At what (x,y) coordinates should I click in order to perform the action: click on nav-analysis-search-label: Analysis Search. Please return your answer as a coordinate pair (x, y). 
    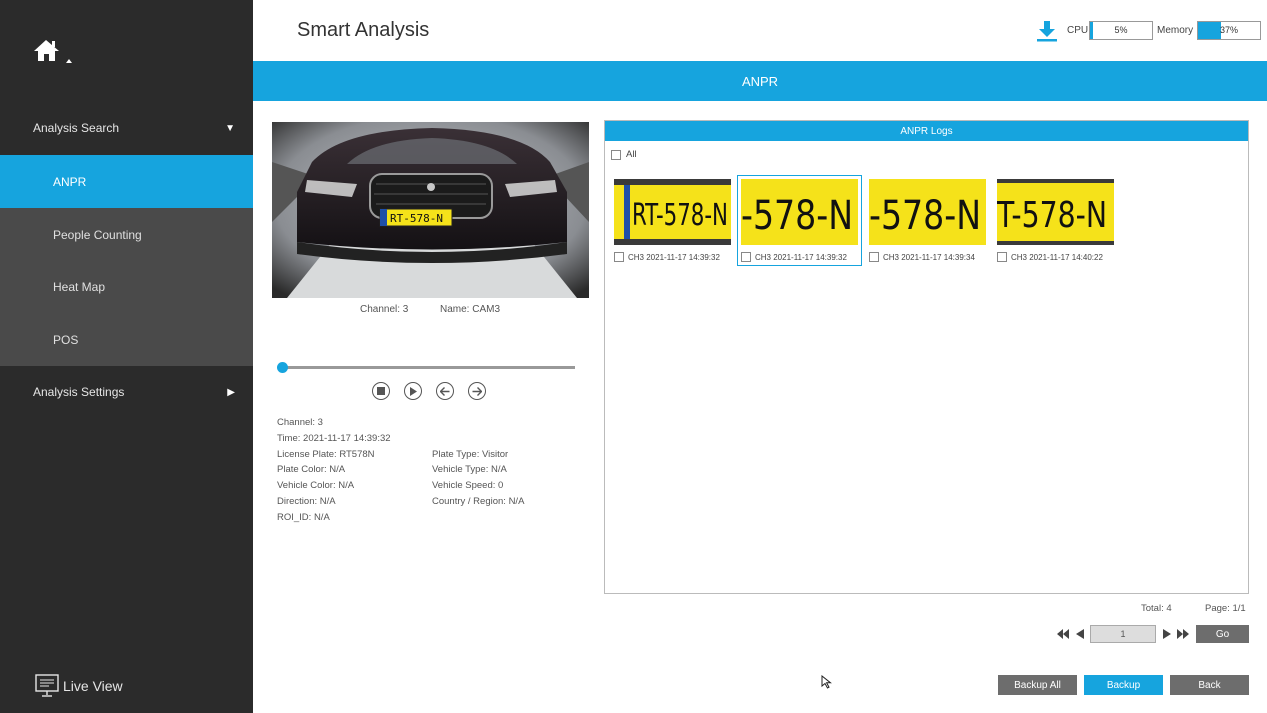
    Looking at the image, I should click on (76, 128).